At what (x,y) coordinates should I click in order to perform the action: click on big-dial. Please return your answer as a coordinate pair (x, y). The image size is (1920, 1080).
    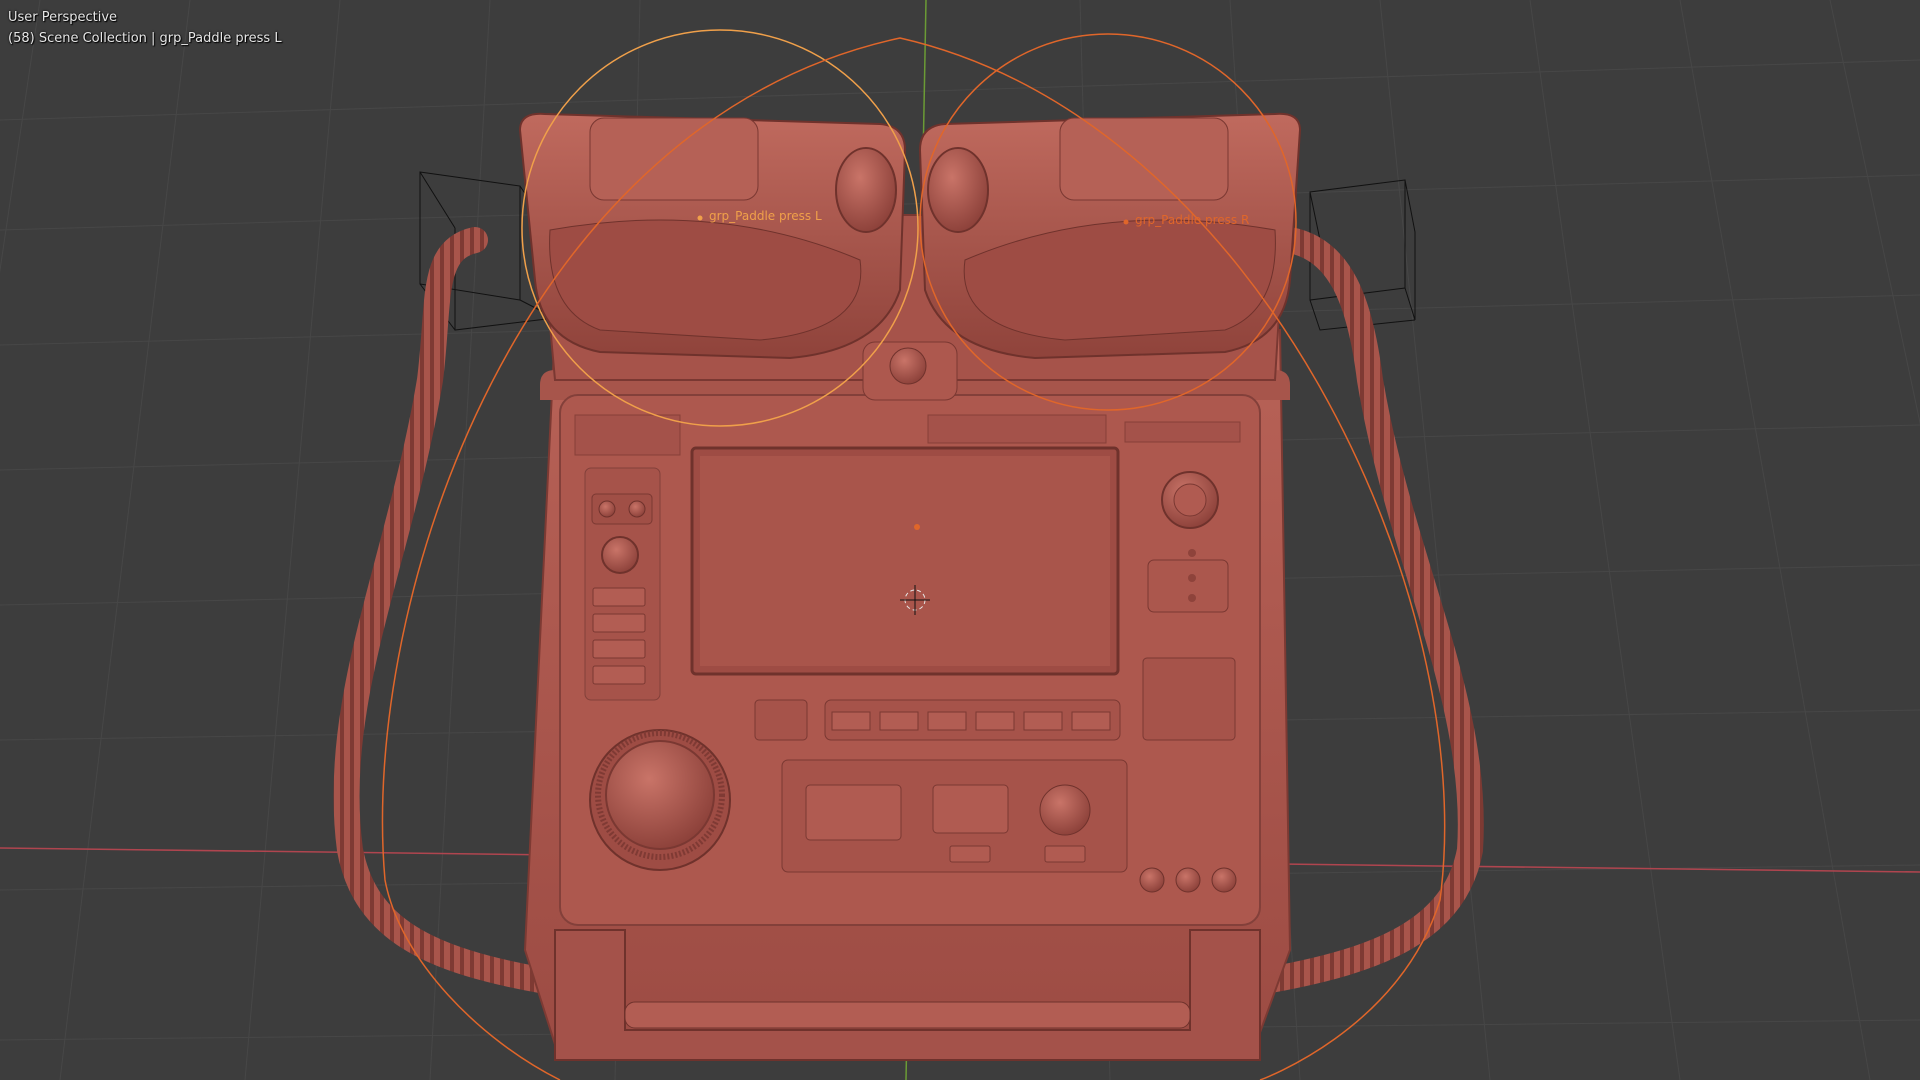
    Looking at the image, I should click on (660, 800).